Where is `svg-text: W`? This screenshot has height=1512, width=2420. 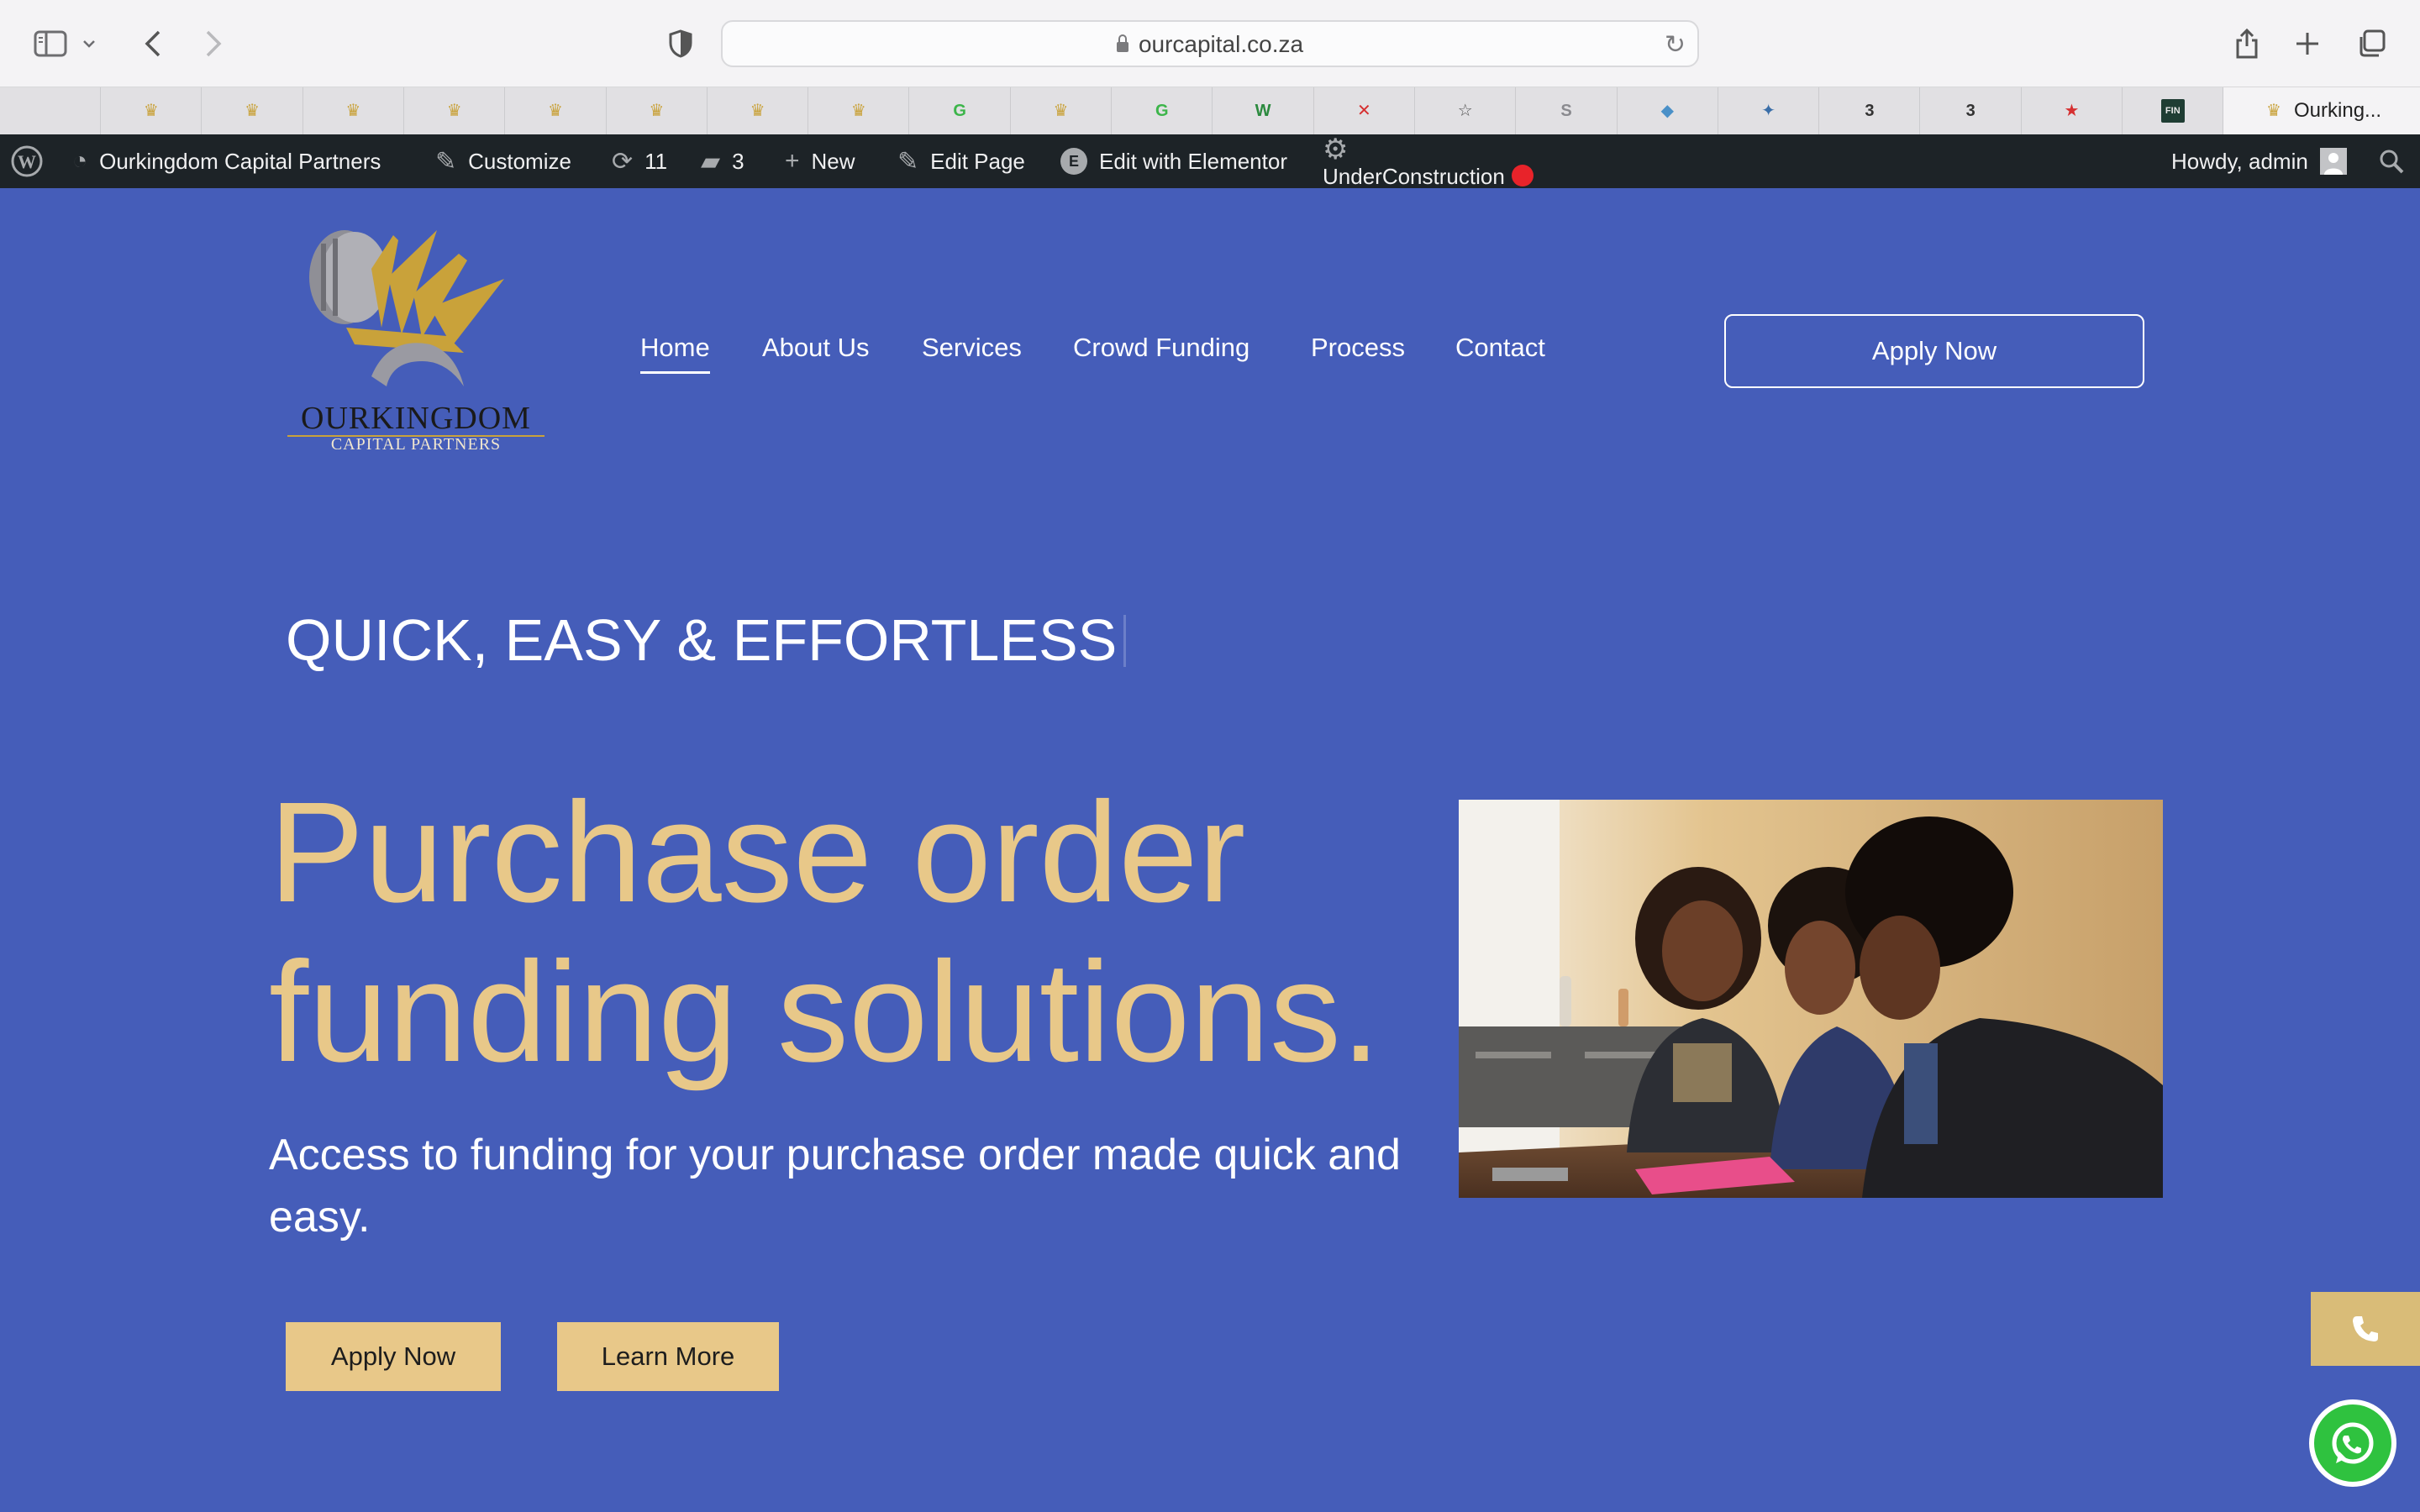
svg-text: W is located at coordinates (27, 161).